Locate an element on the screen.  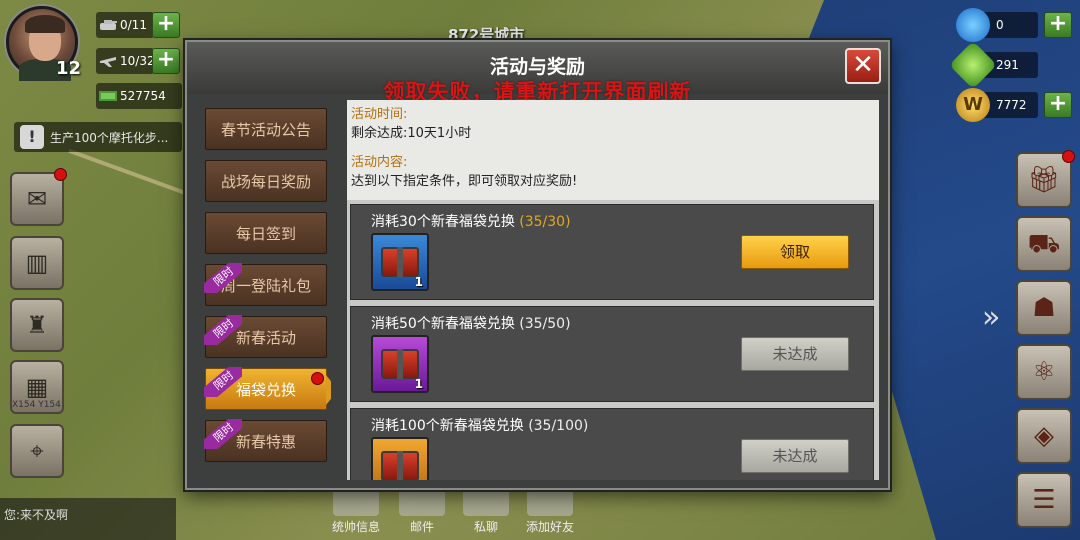
tank-resource: 0/11 is located at coordinates (125, 25).